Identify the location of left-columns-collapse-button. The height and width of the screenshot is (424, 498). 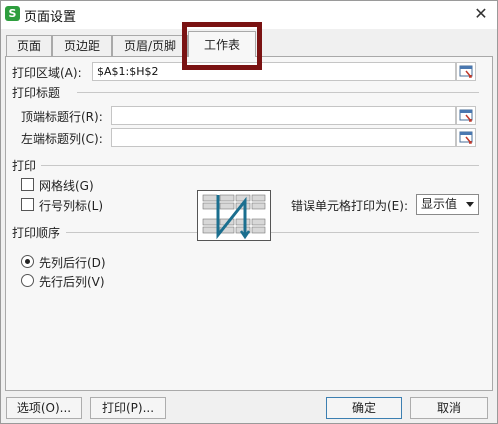
(466, 137).